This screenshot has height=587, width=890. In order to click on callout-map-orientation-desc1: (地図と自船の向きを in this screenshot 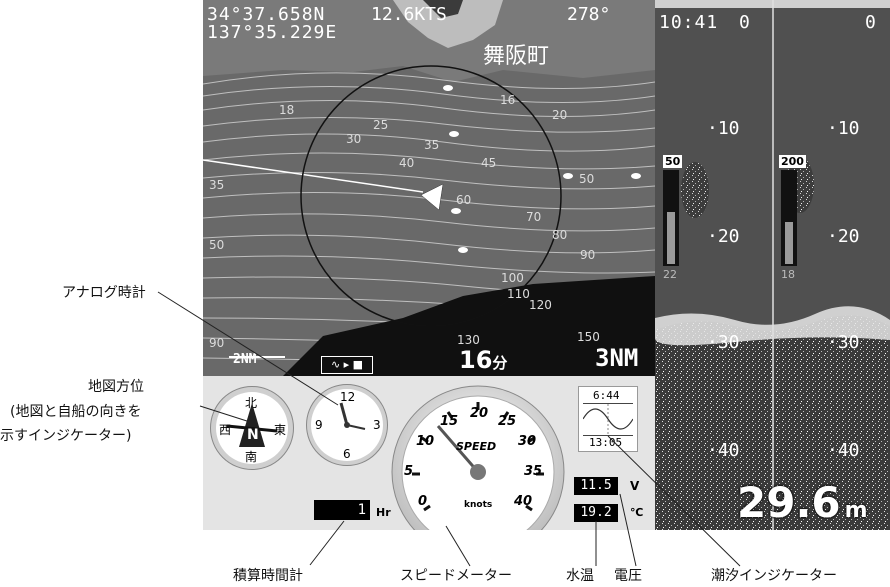, I will do `click(76, 412)`.